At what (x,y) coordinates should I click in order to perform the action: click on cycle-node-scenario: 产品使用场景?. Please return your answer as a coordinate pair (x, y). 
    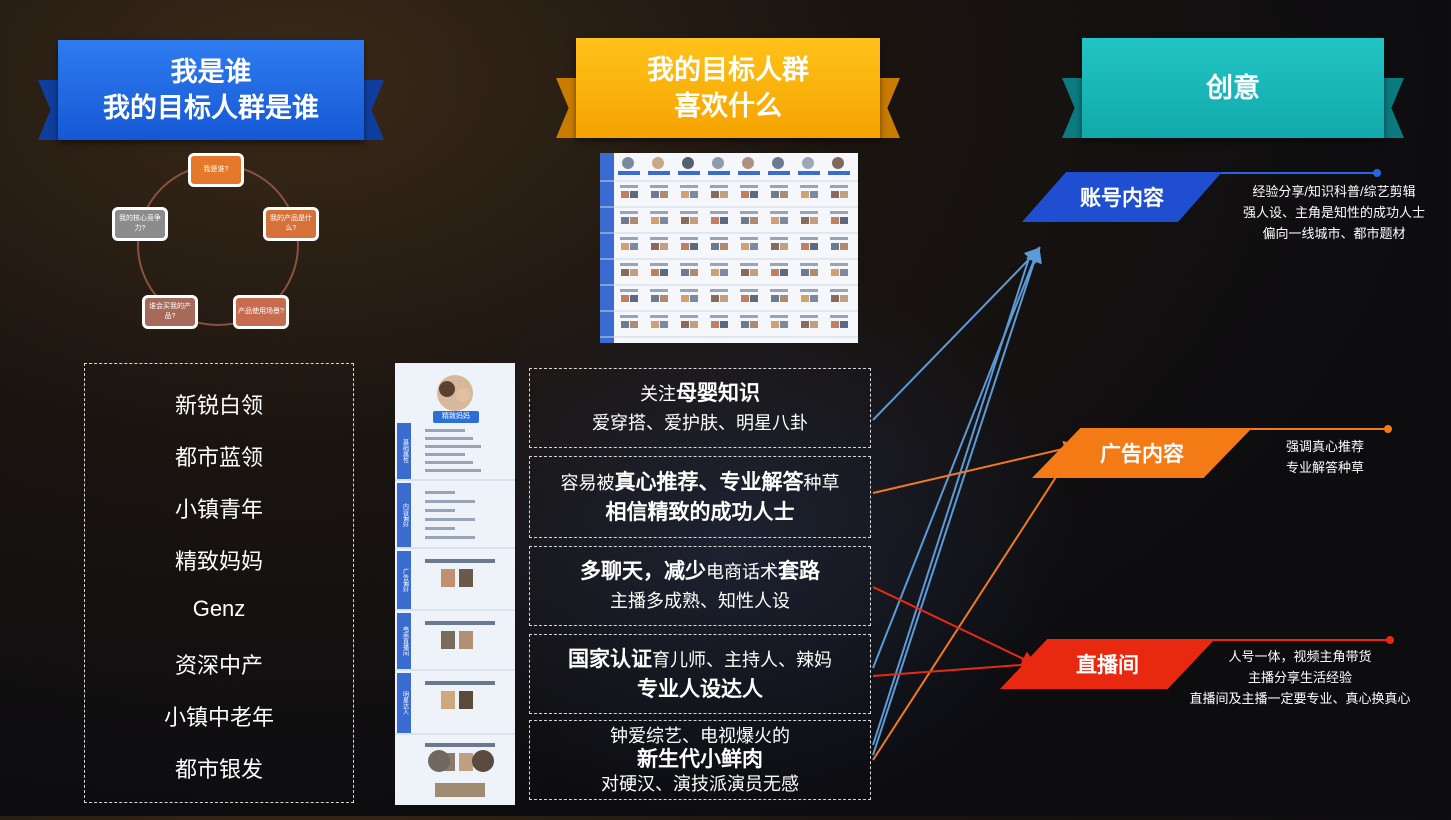
    Looking at the image, I should click on (261, 312).